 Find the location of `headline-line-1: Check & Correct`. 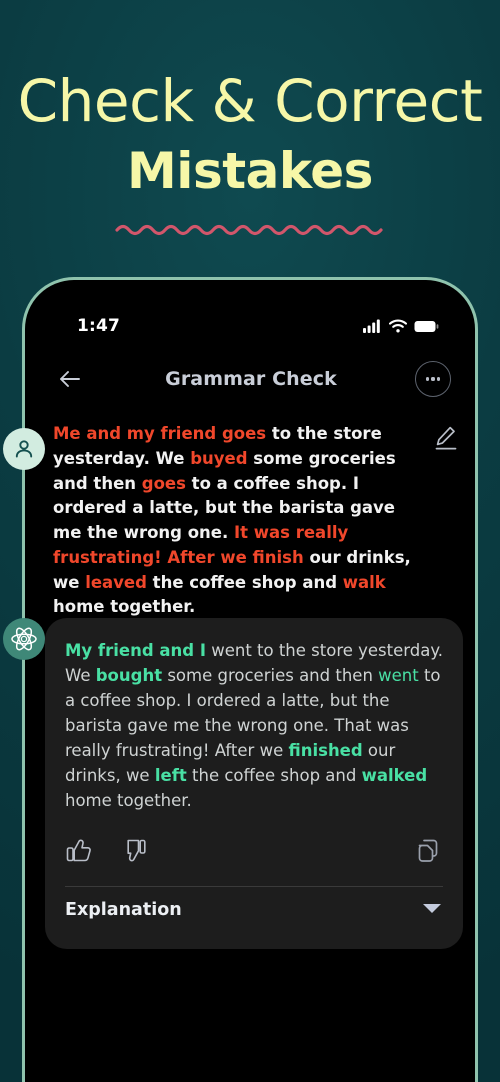

headline-line-1: Check & Correct is located at coordinates (250, 101).